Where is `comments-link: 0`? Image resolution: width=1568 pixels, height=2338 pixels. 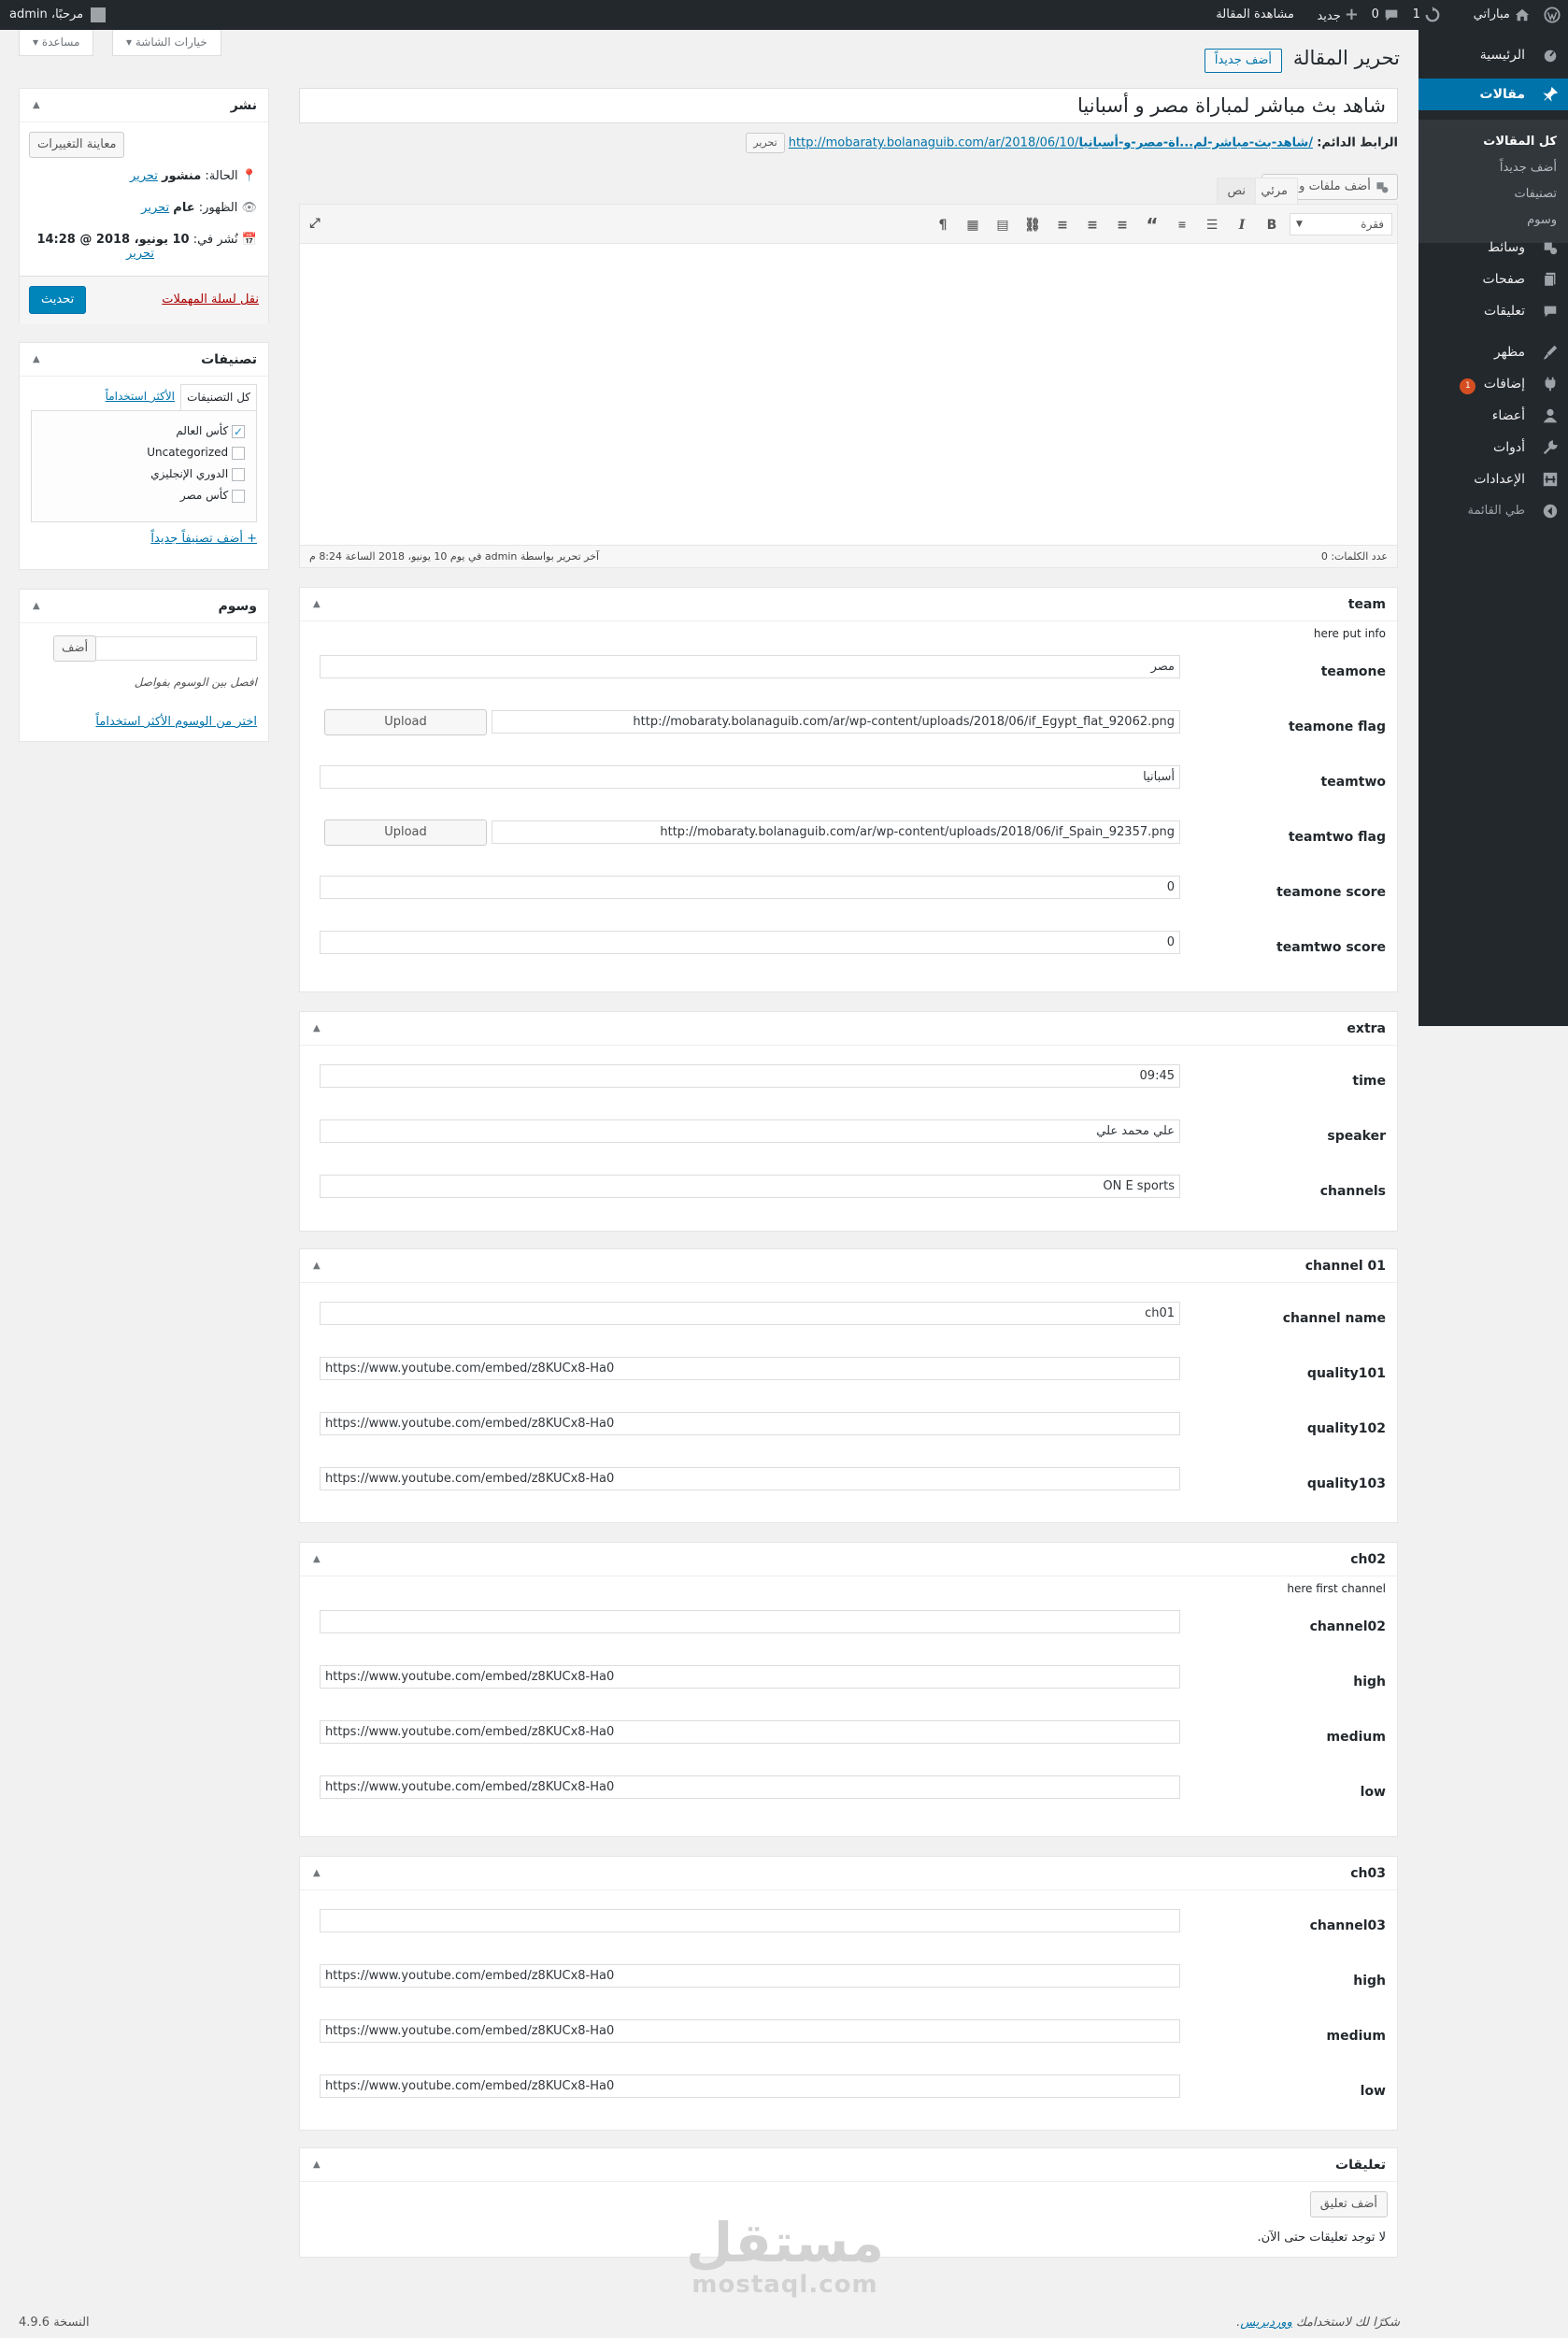
comments-link: 0 is located at coordinates (1386, 15).